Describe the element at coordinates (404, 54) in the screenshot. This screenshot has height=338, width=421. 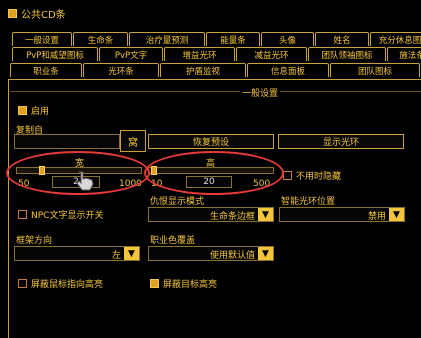
I see `tab-castbar: 施法条` at that location.